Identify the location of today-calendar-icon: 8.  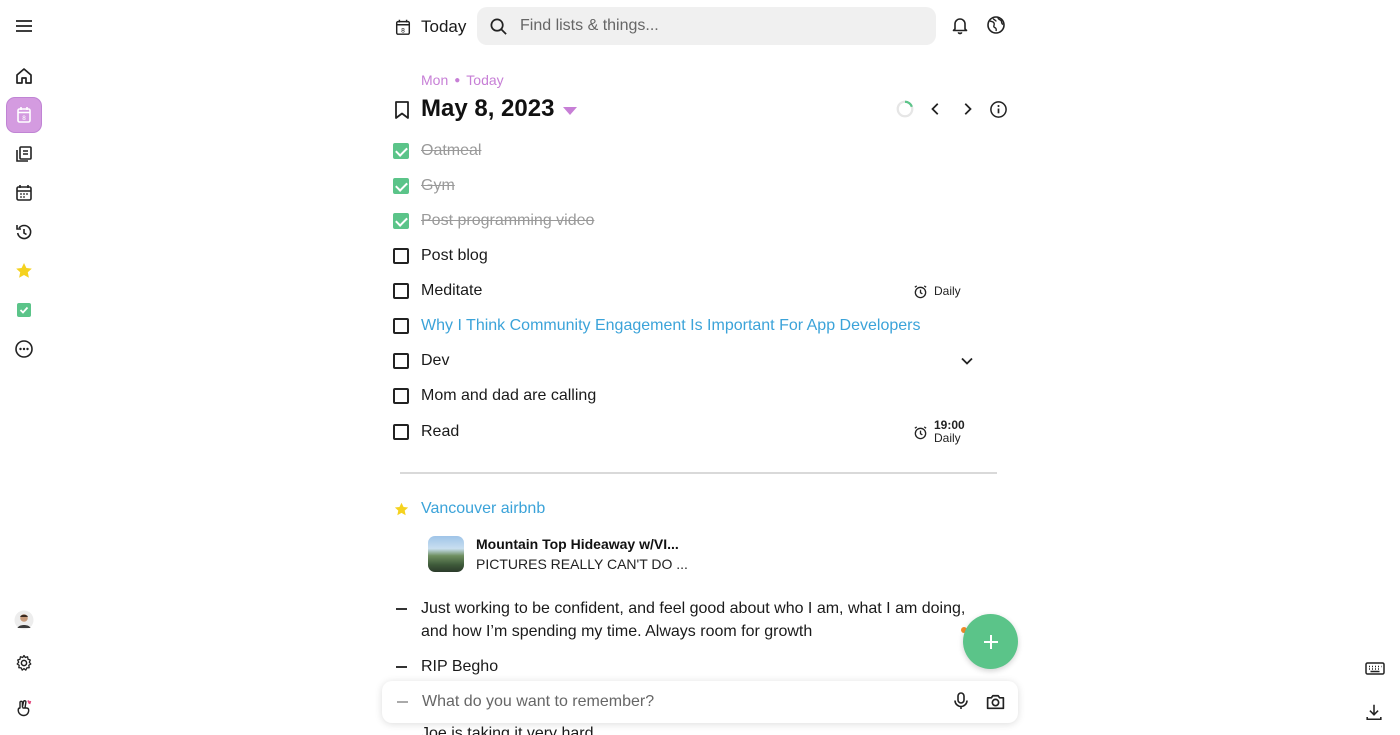
(24, 115).